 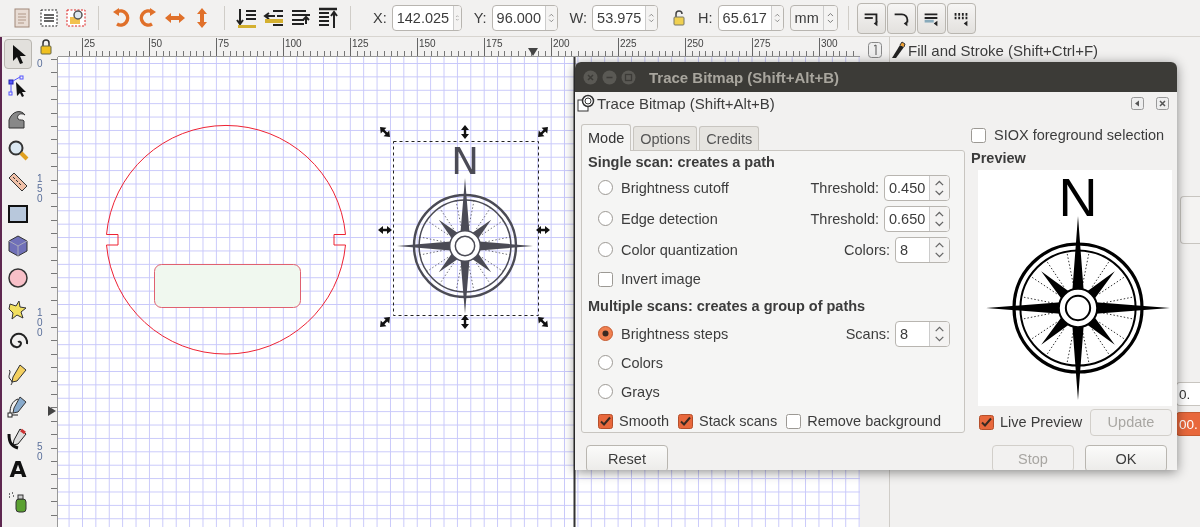 What do you see at coordinates (999, 158) in the screenshot?
I see `section-heading: Preview` at bounding box center [999, 158].